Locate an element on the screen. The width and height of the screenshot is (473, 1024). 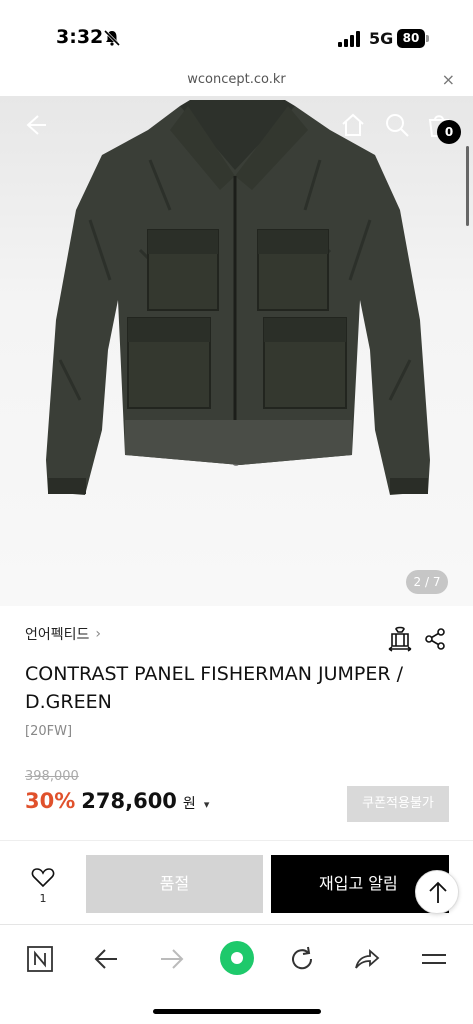
scroll-top-button is located at coordinates (437, 892).